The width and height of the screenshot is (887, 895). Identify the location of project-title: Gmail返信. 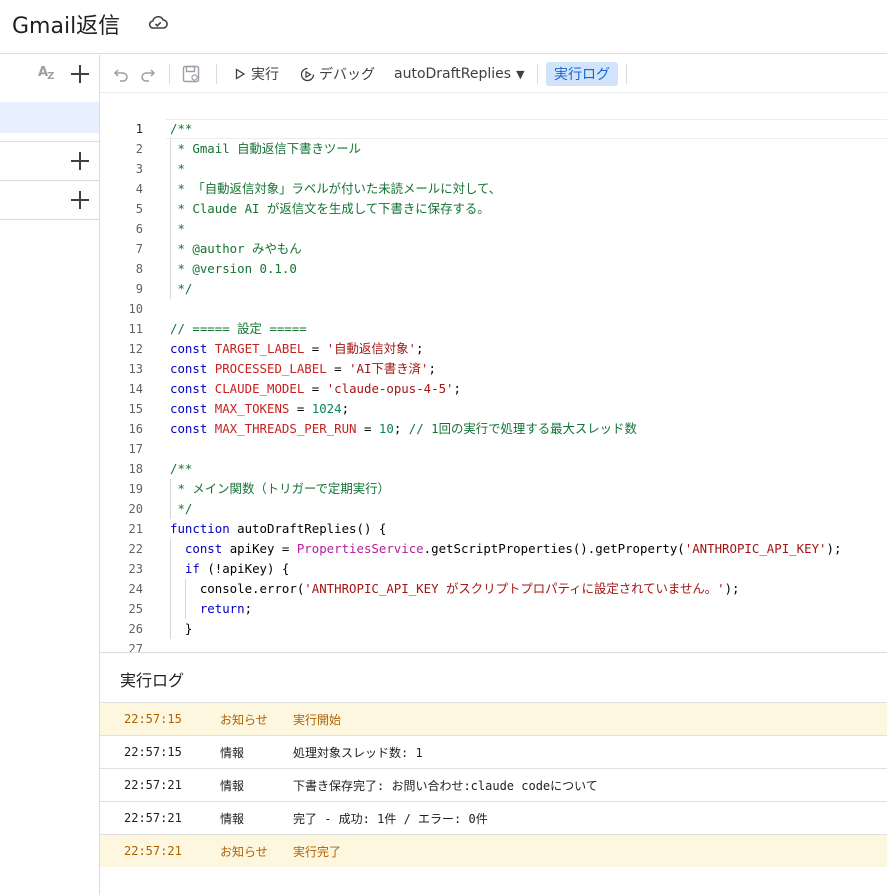
(66, 24).